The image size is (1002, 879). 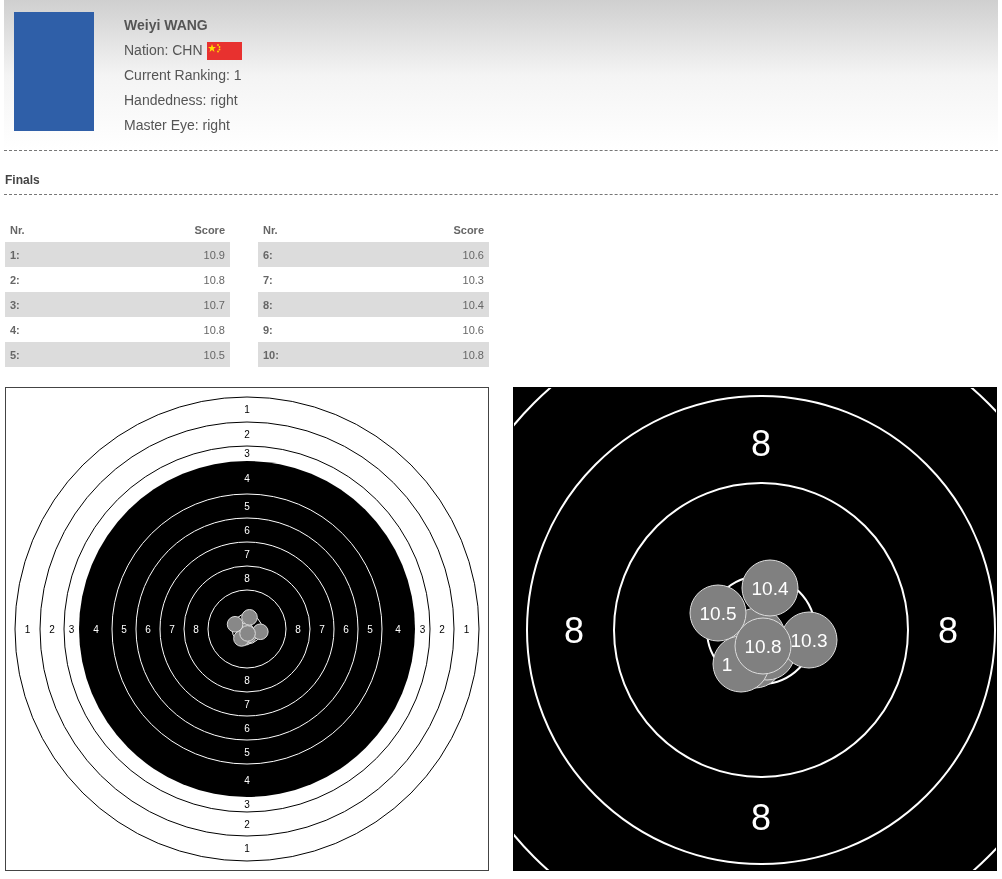 I want to click on shot-score: 10.4, so click(x=473, y=304).